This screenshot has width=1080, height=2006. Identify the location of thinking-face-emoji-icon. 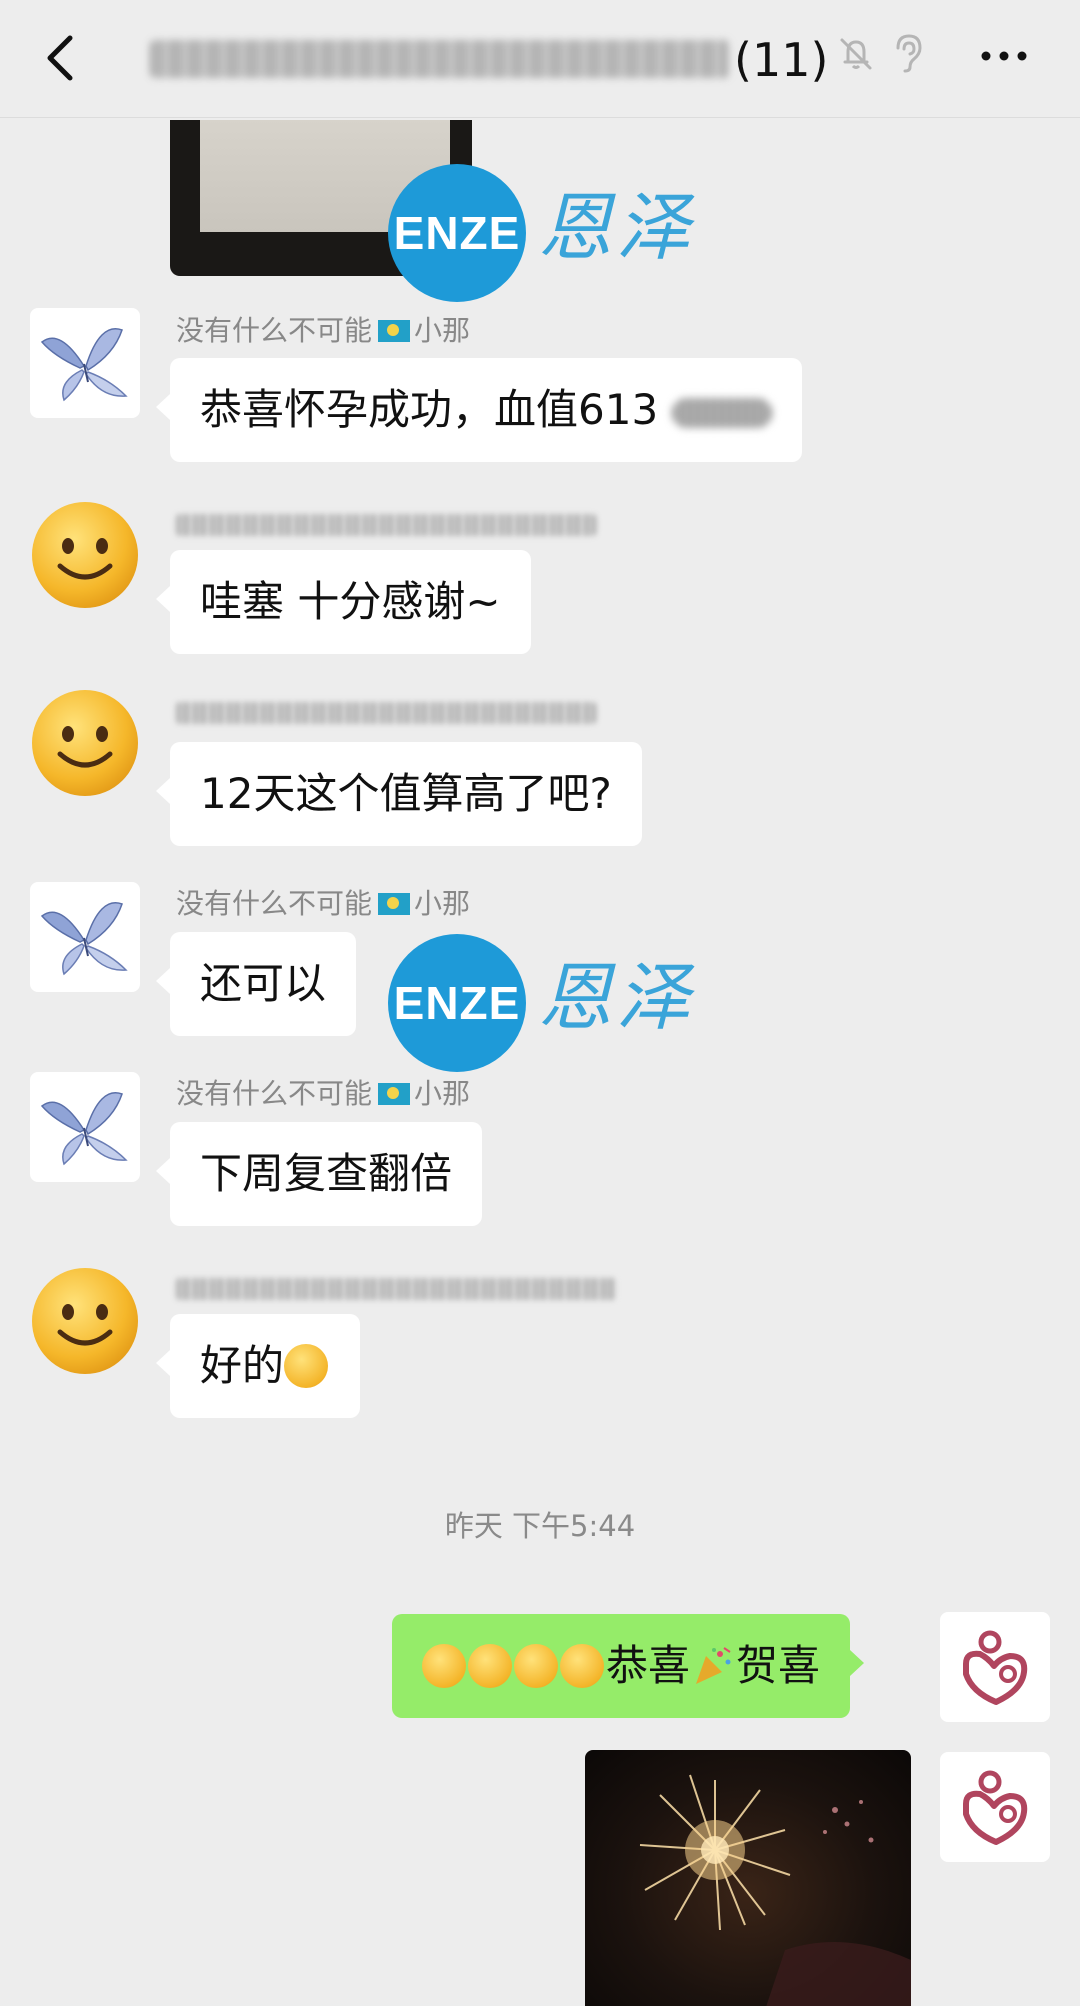
(306, 1366).